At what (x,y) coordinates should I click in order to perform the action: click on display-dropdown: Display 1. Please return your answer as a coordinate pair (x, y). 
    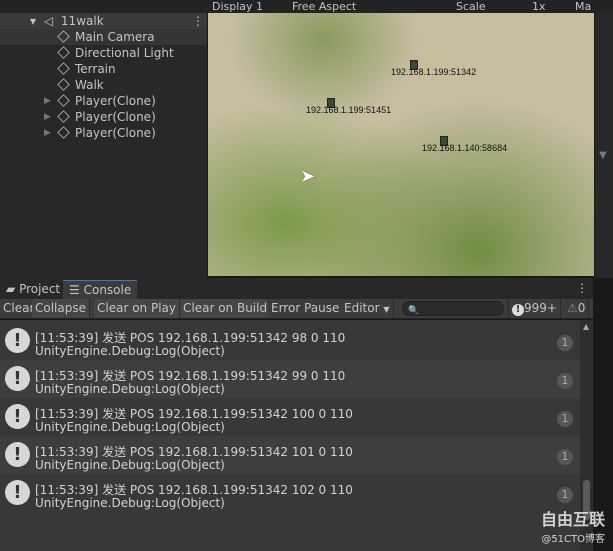
    Looking at the image, I should click on (237, 6).